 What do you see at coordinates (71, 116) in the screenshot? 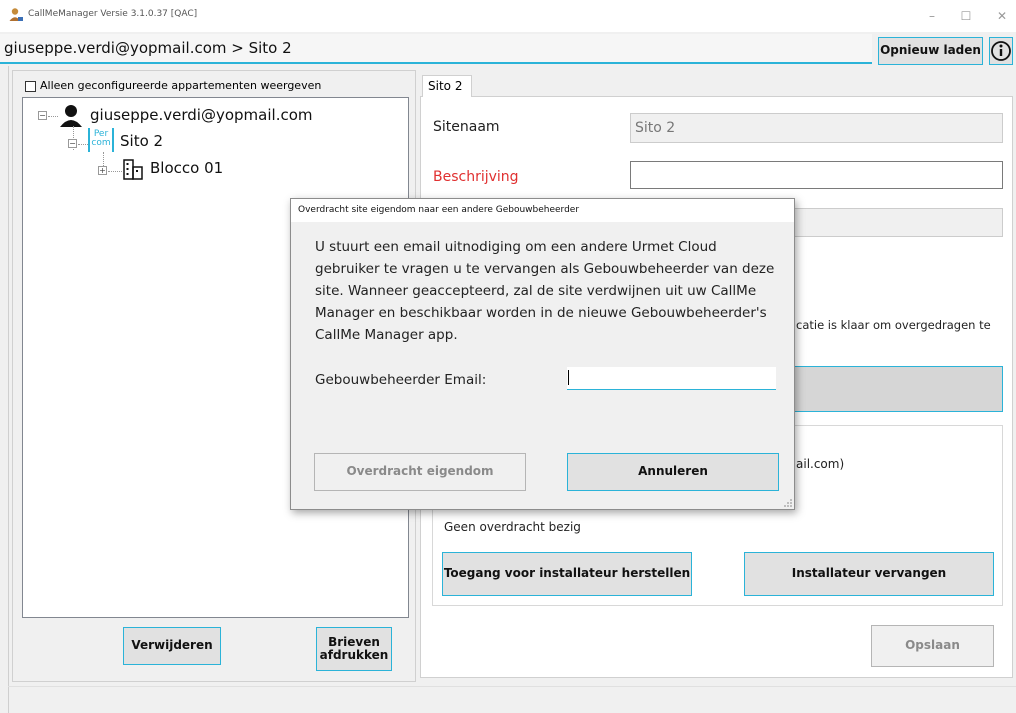
I see `user-icon` at bounding box center [71, 116].